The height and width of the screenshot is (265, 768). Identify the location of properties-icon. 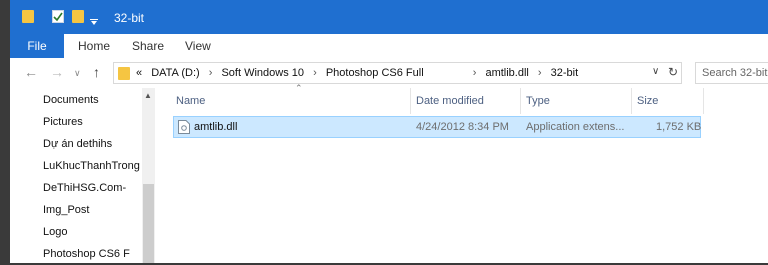
(58, 18).